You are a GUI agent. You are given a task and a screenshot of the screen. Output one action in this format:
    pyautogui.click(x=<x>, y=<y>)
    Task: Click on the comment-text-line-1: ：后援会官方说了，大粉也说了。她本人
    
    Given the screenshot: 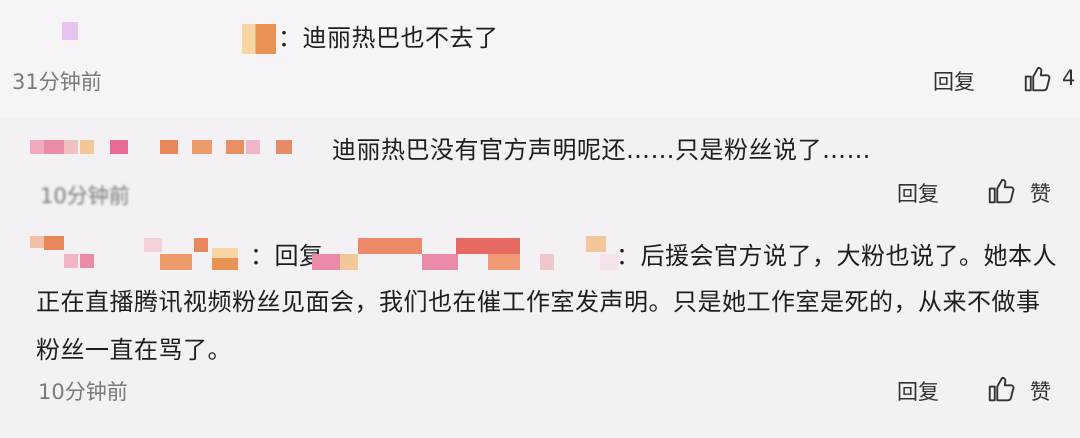 What is the action you would take?
    pyautogui.click(x=836, y=256)
    